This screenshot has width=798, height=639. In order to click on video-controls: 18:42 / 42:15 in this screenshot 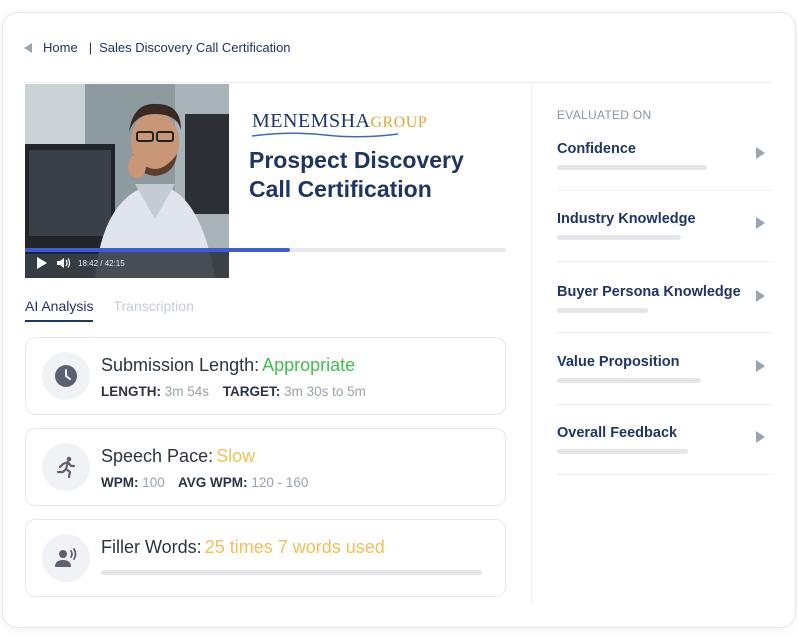, I will do `click(127, 263)`.